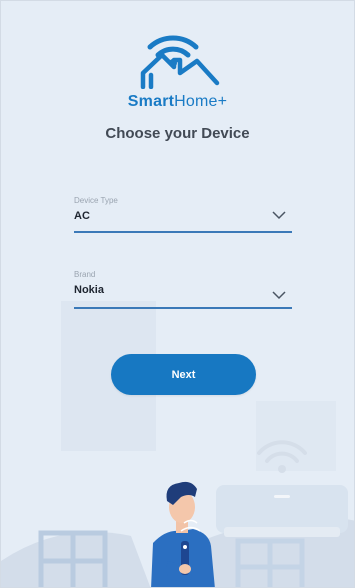 Image resolution: width=355 pixels, height=588 pixels. Describe the element at coordinates (282, 511) in the screenshot. I see `air-conditioner-icon` at that location.